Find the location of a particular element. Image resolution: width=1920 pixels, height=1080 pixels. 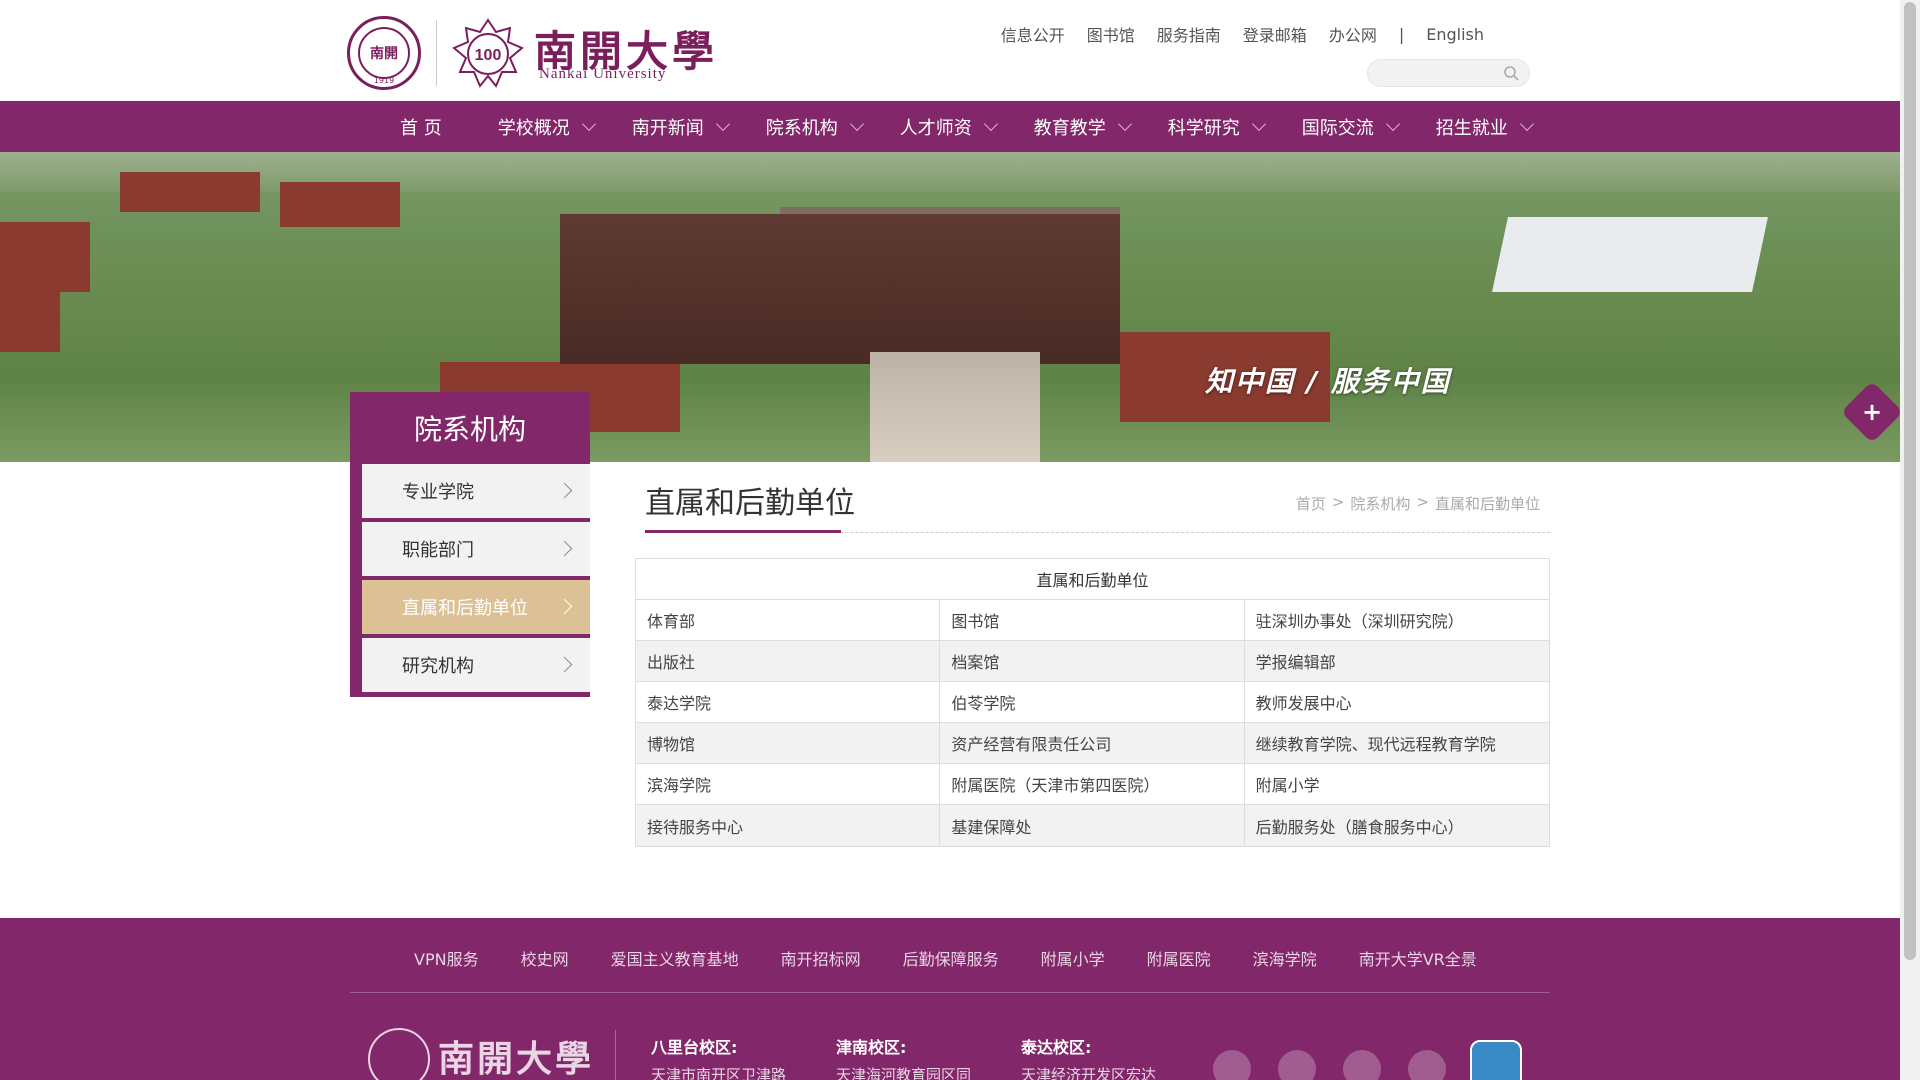

banner-slogan: 知中国 / 服务中国 is located at coordinates (1328, 381).